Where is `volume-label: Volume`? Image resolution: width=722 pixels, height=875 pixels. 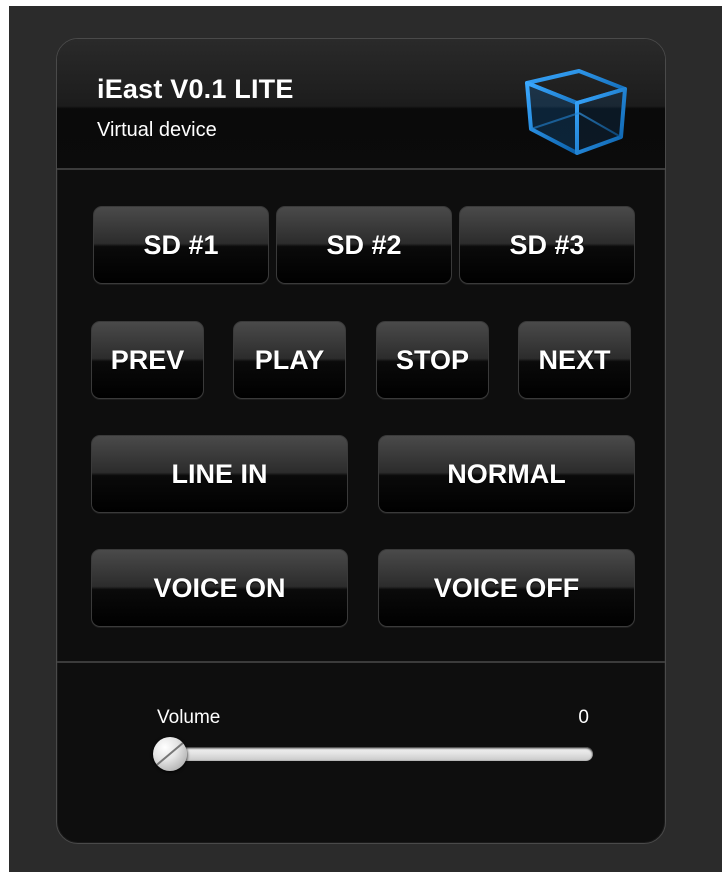 volume-label: Volume is located at coordinates (189, 717).